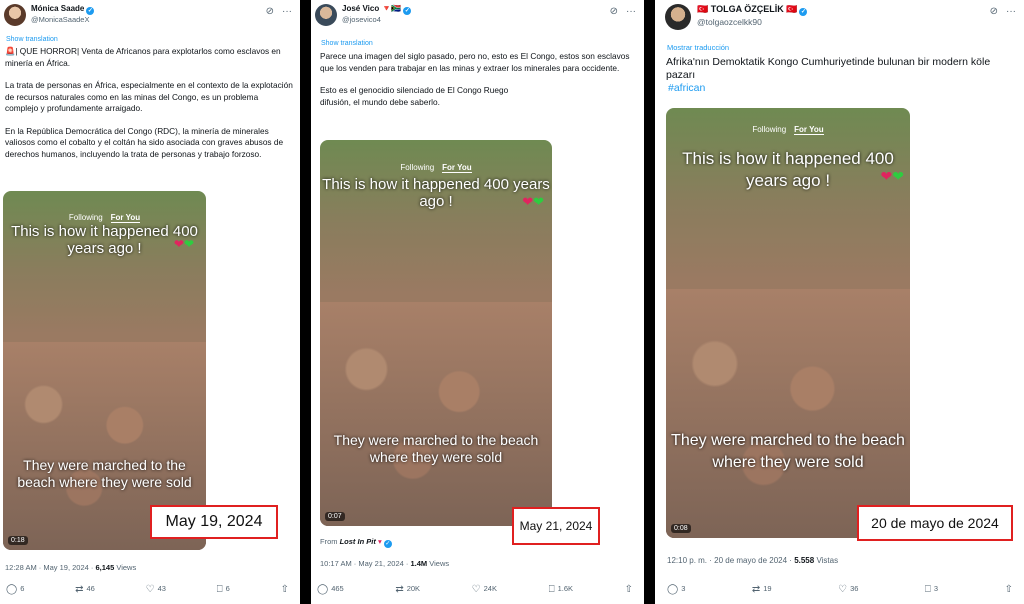  Describe the element at coordinates (150, 589) in the screenshot. I see `like-icon: ♡` at that location.